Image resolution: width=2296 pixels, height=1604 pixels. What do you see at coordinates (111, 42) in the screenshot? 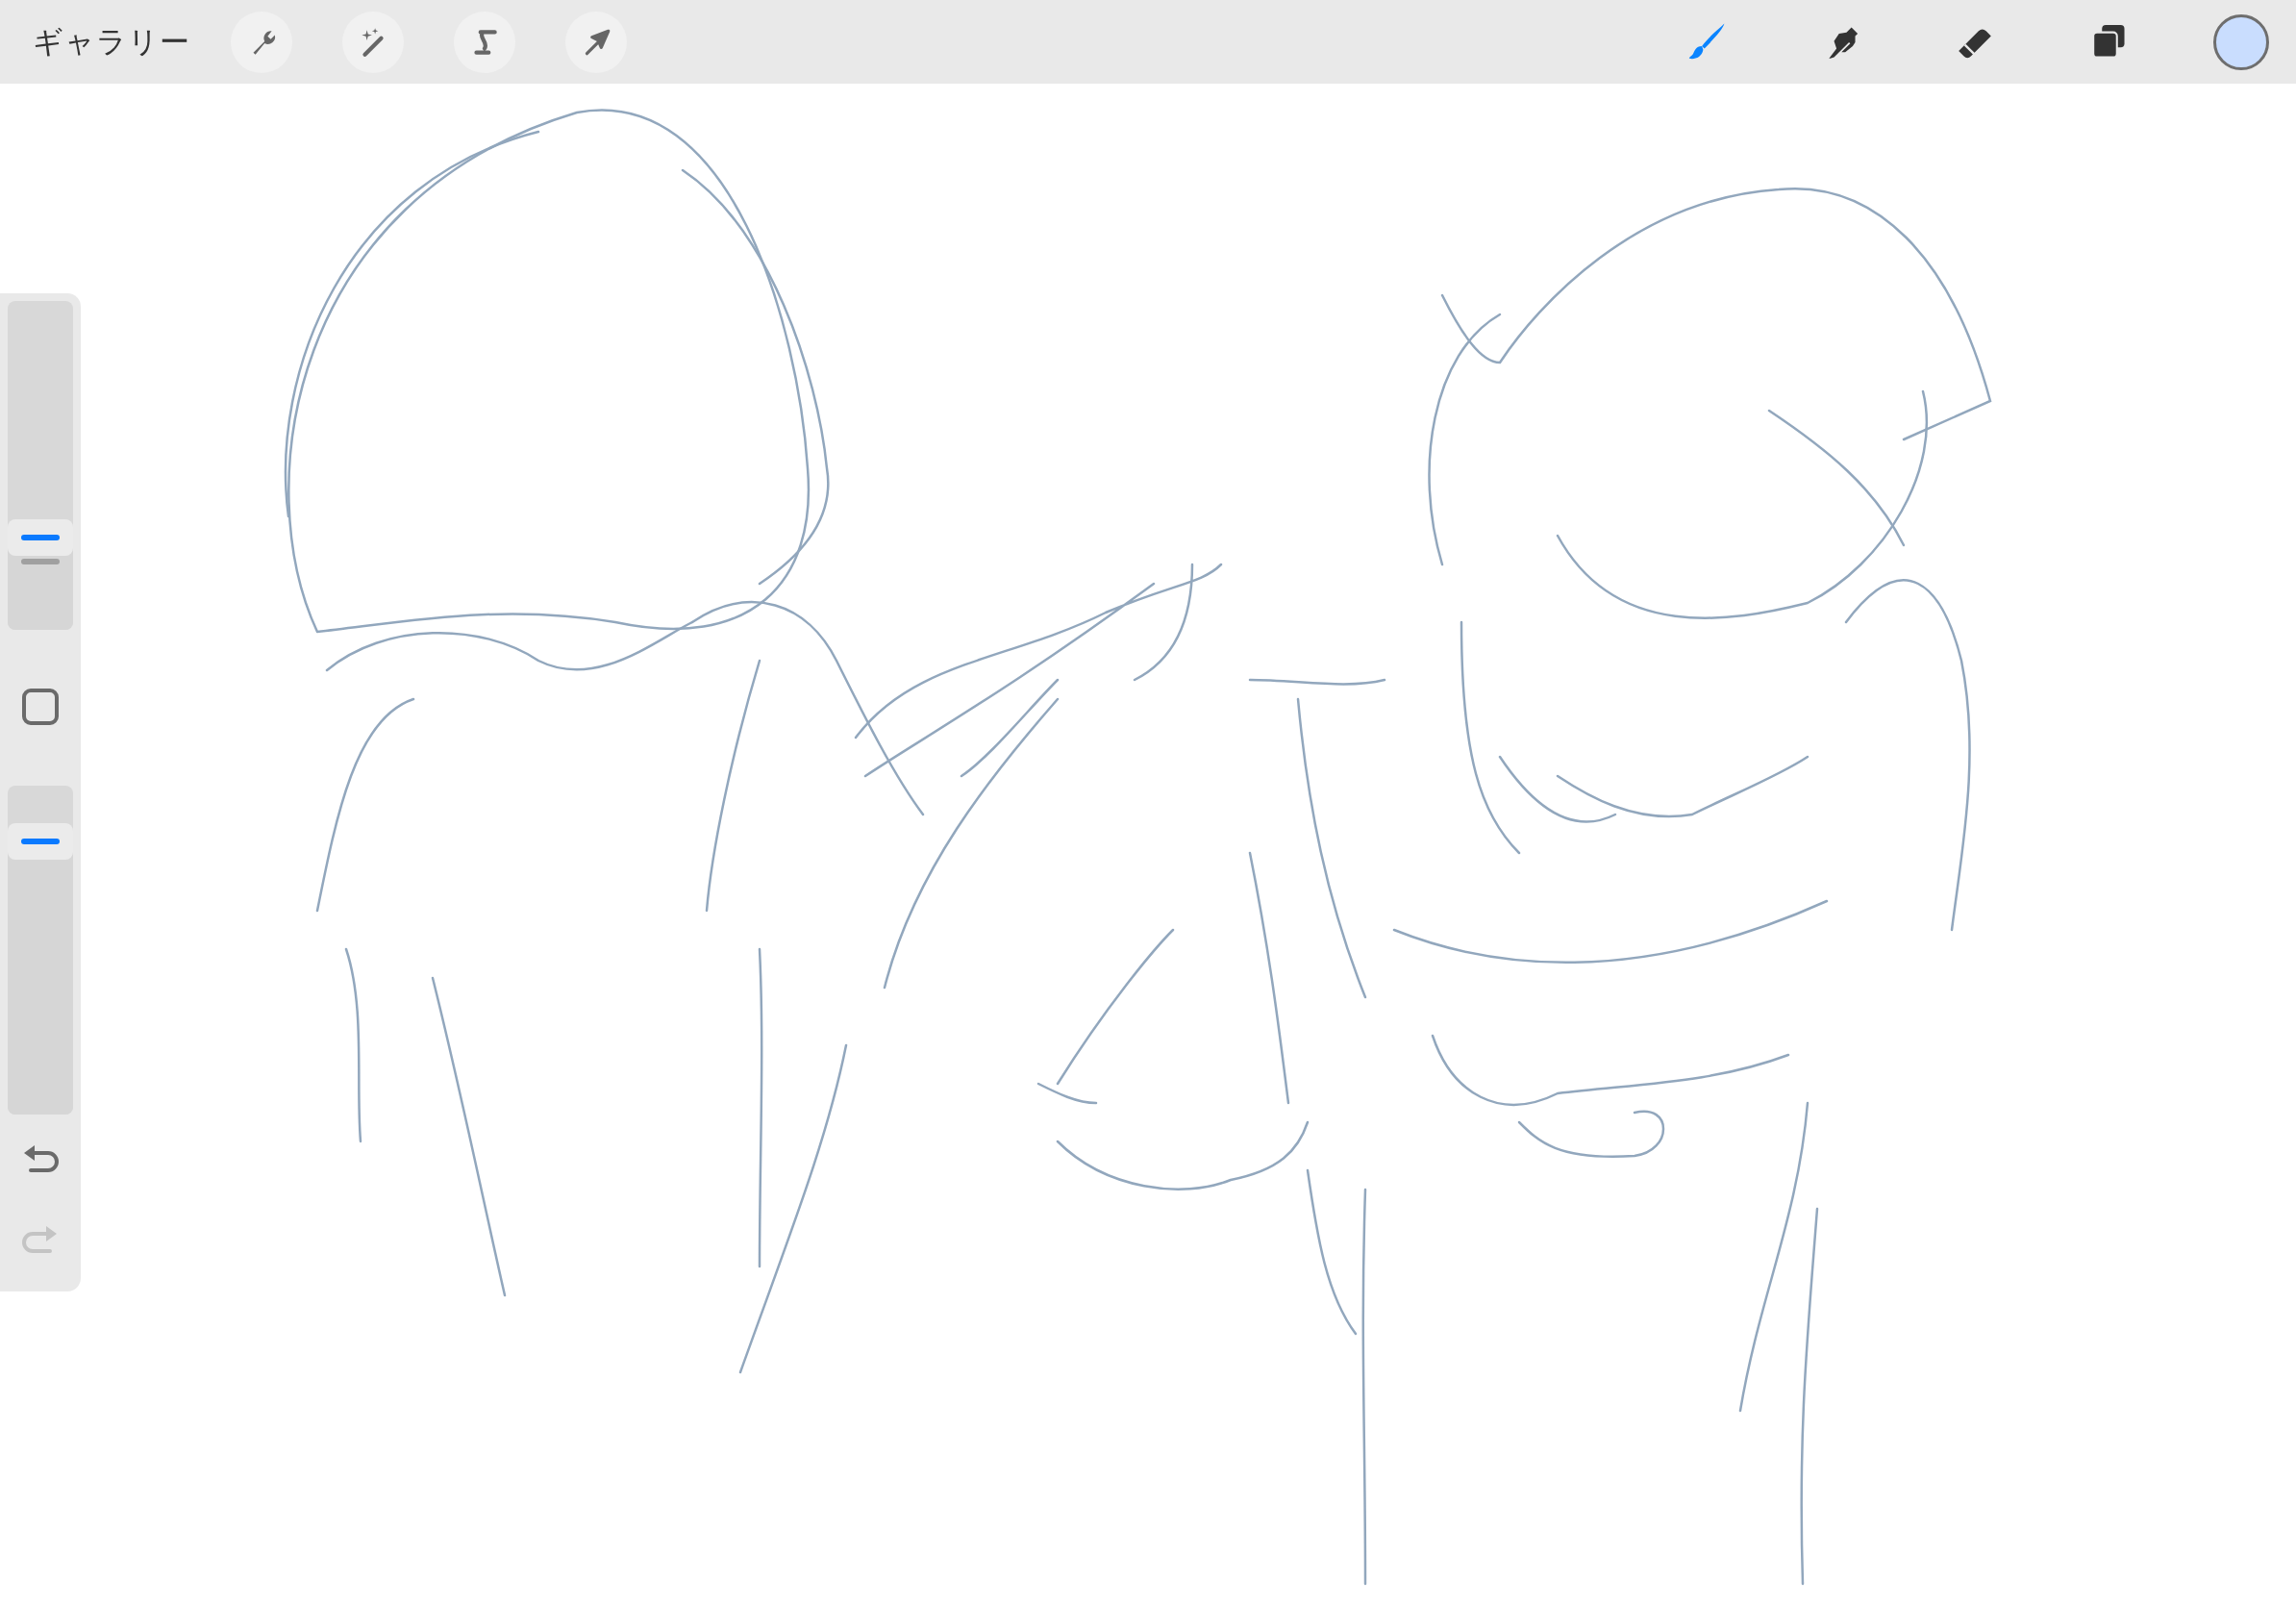
I see `gallery-link: ギャラリー` at bounding box center [111, 42].